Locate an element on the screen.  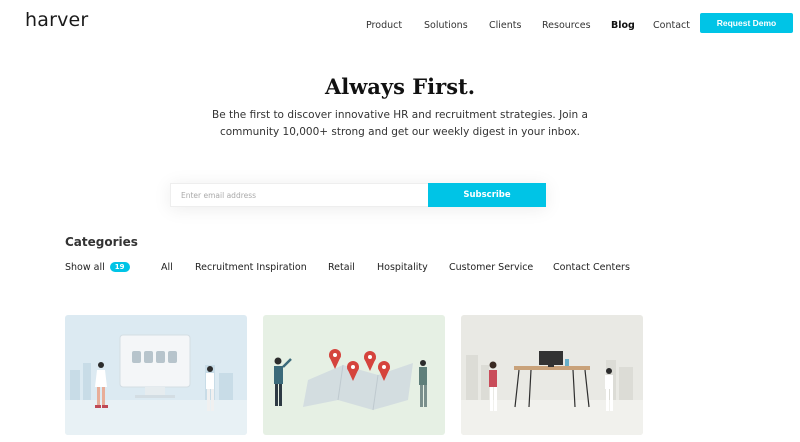
category-all: All is located at coordinates (167, 267).